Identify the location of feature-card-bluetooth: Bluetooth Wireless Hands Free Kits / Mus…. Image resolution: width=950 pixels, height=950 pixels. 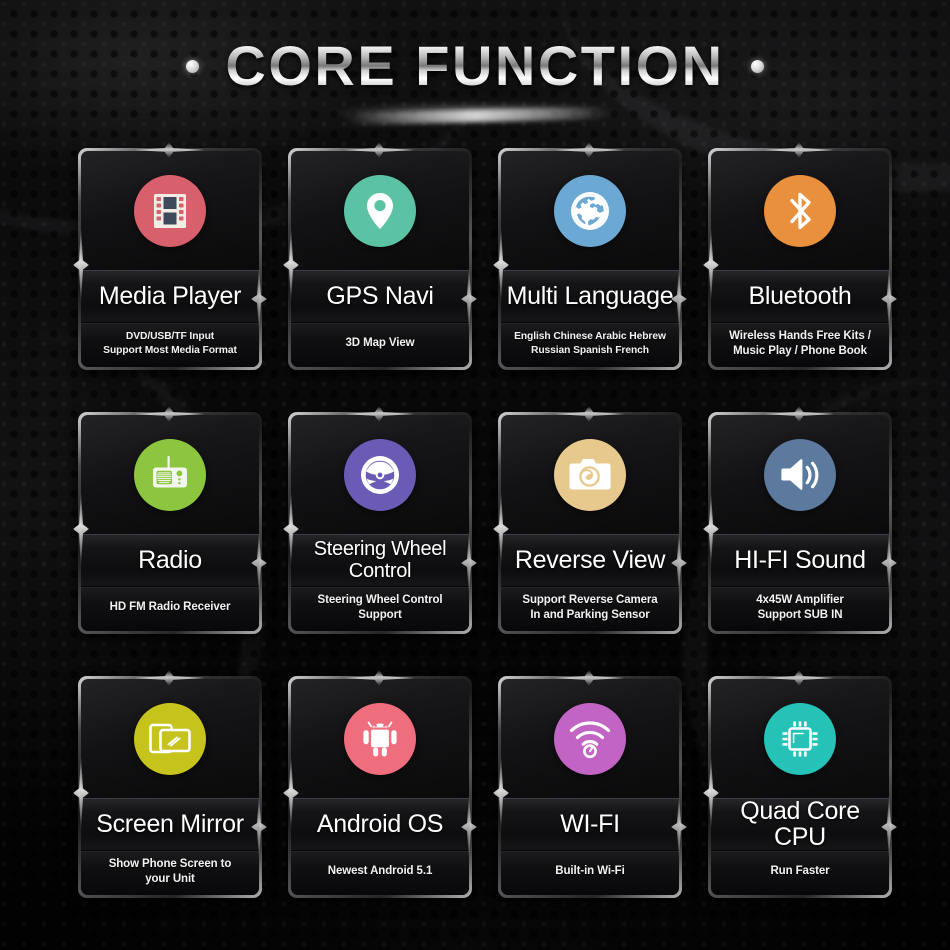
(800, 256).